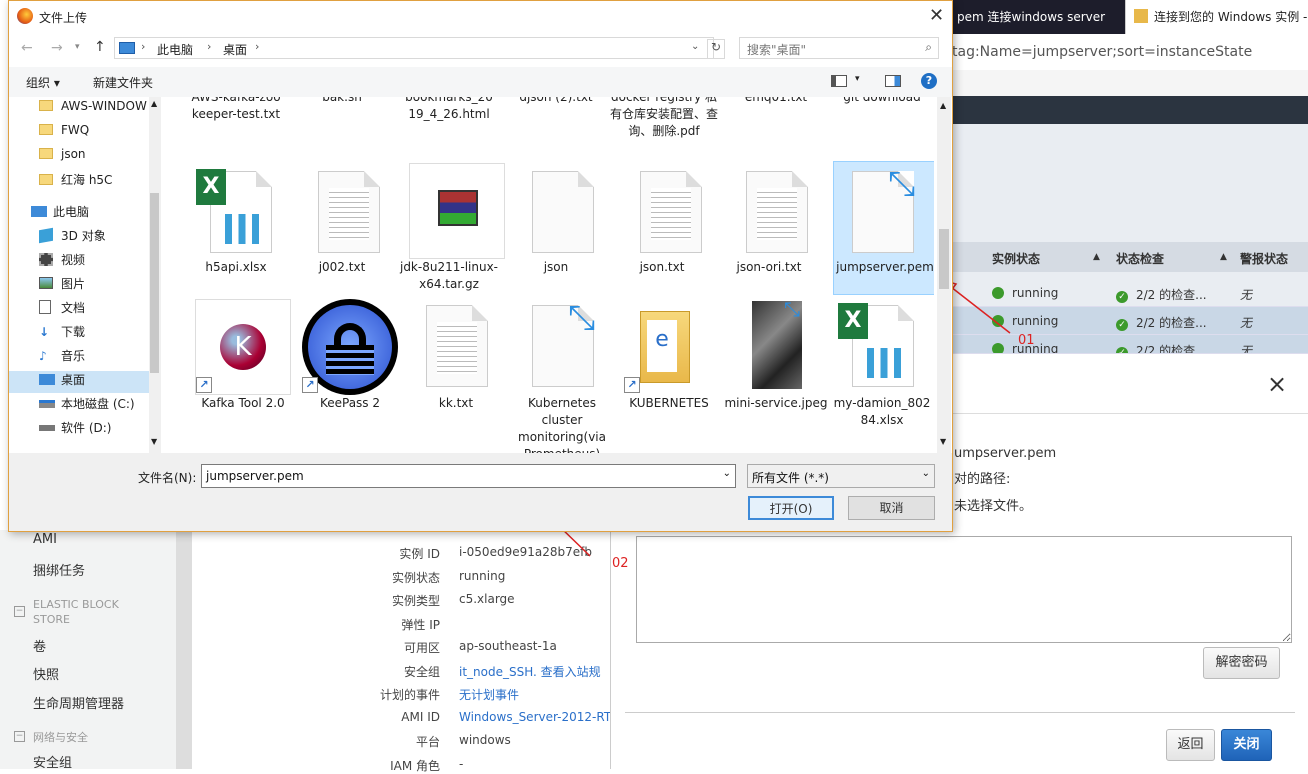 Image resolution: width=1308 pixels, height=774 pixels. I want to click on tree-item-fwq: FWQ, so click(75, 130).